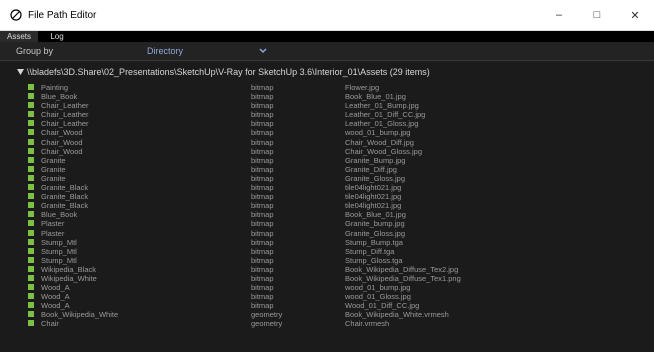 The width and height of the screenshot is (654, 352). I want to click on asset-row: Wood_A bitmap wood_01_Gloss.jpg, so click(327, 296).